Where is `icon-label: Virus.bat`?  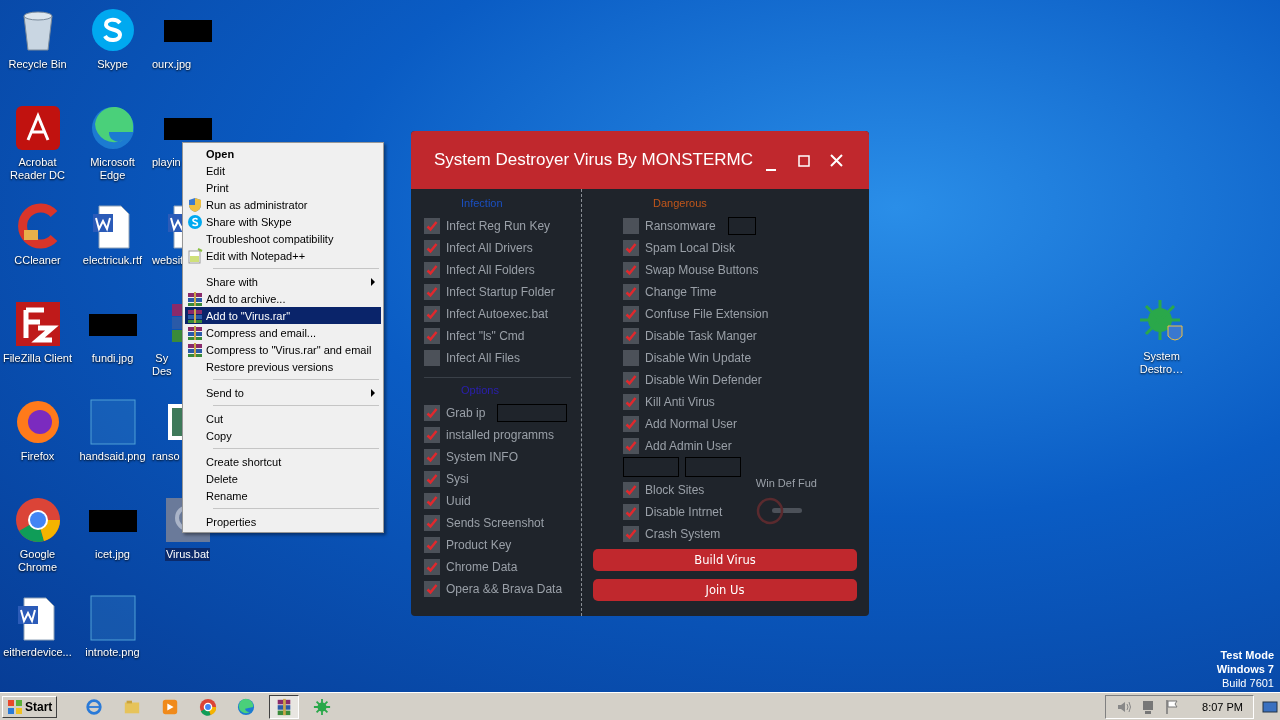 icon-label: Virus.bat is located at coordinates (187, 554).